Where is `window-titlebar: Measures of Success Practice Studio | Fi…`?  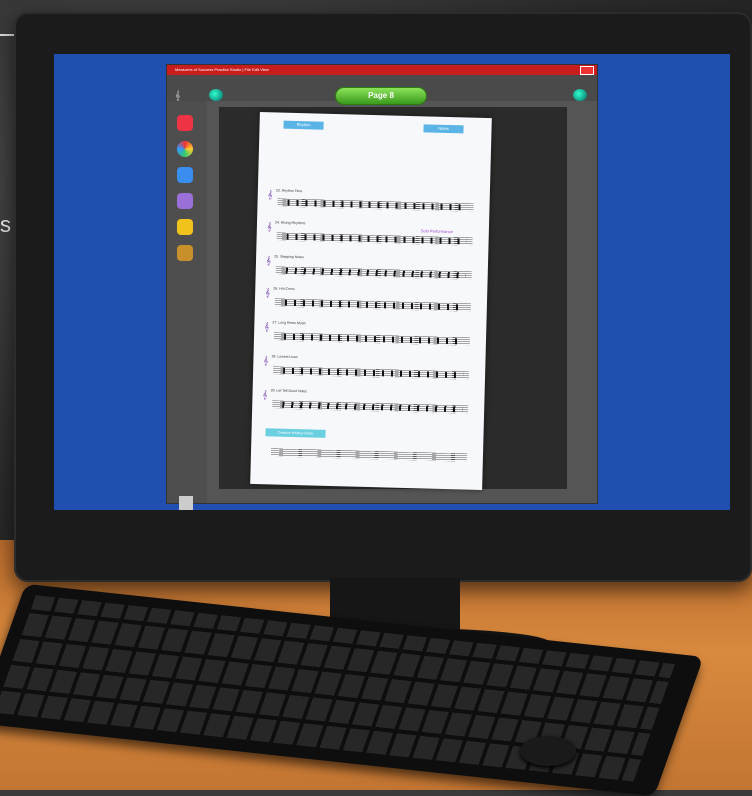
window-titlebar: Measures of Success Practice Studio | Fi… is located at coordinates (382, 70).